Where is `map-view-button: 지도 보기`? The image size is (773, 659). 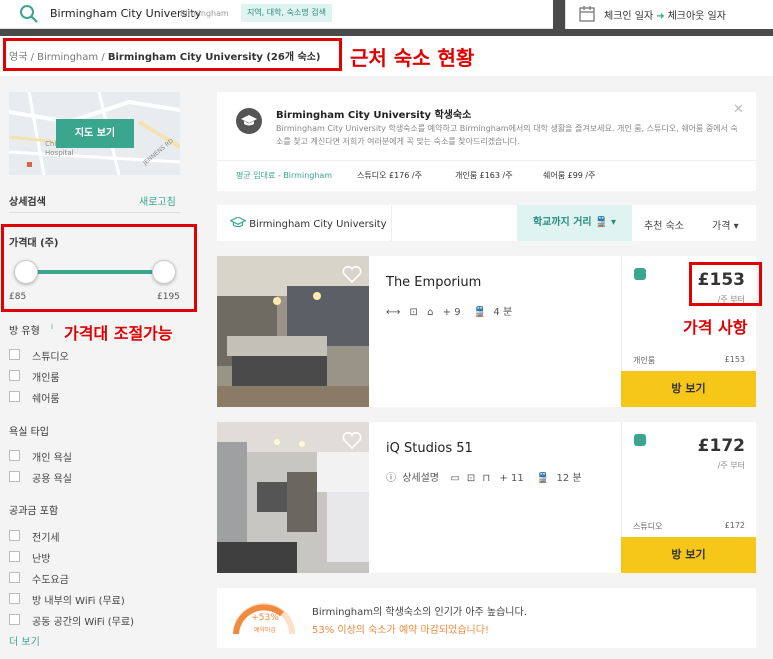 map-view-button: 지도 보기 is located at coordinates (95, 133).